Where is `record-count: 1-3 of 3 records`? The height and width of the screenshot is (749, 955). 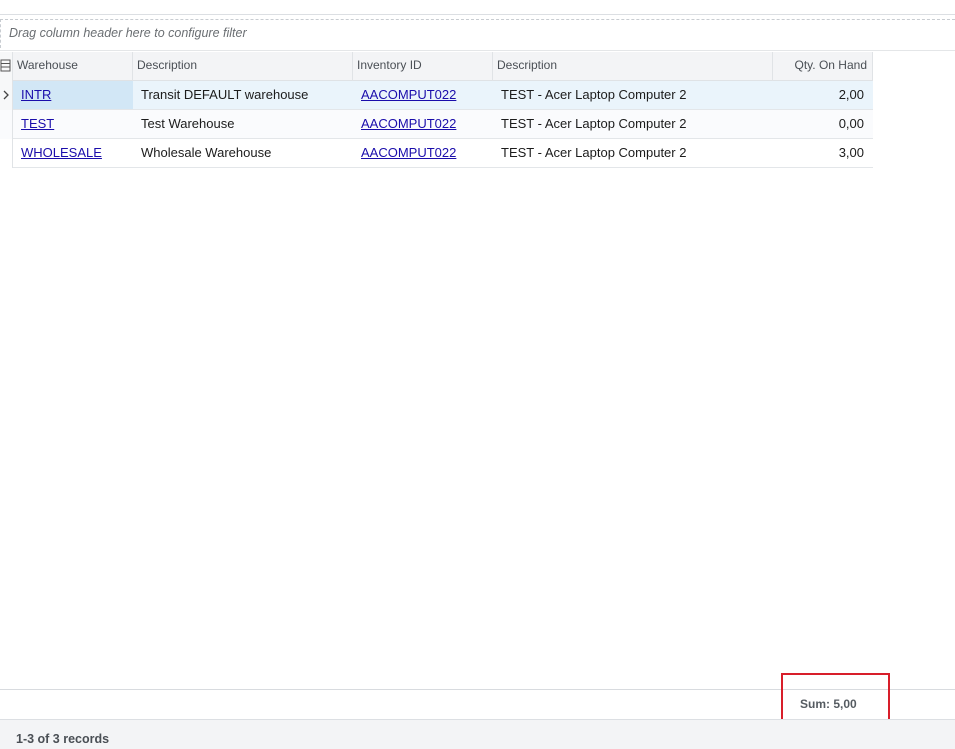
record-count: 1-3 of 3 records is located at coordinates (63, 739).